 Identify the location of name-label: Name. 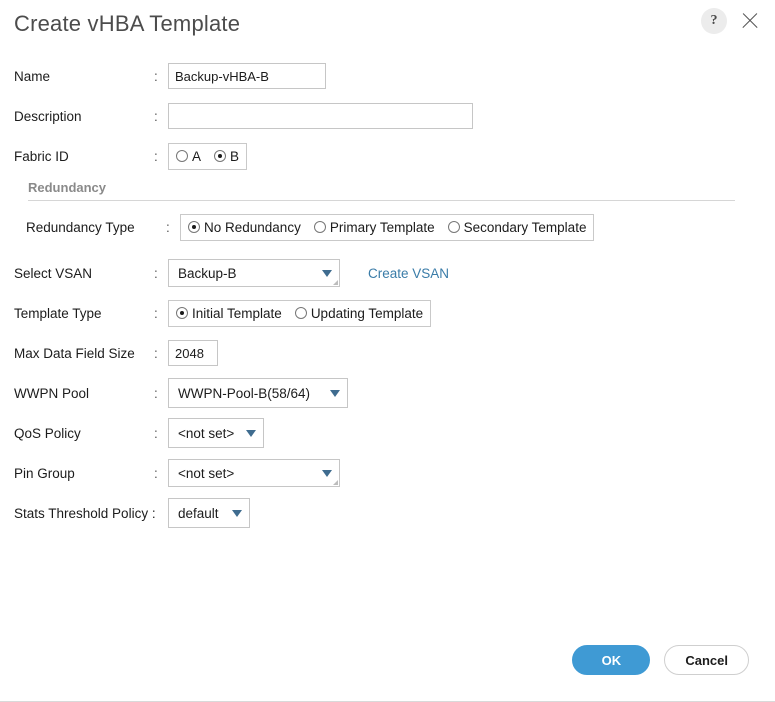
(32, 76).